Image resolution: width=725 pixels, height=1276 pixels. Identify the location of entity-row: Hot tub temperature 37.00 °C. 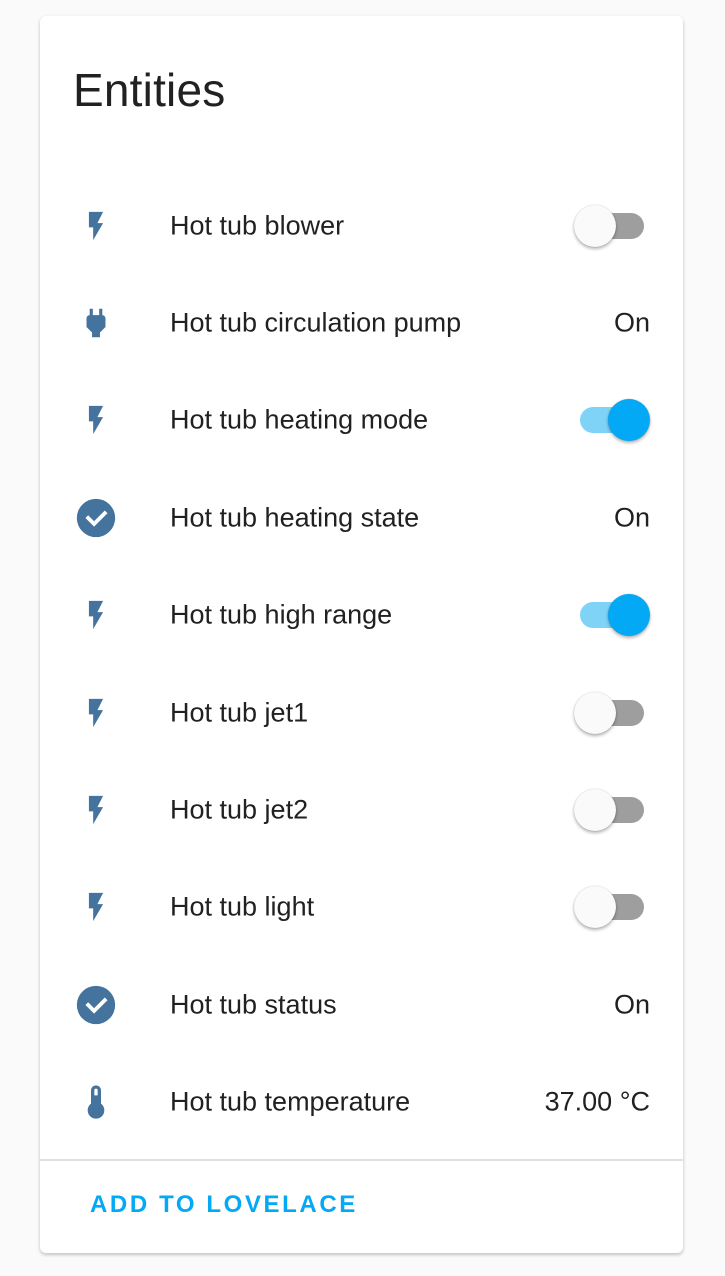
(361, 1102).